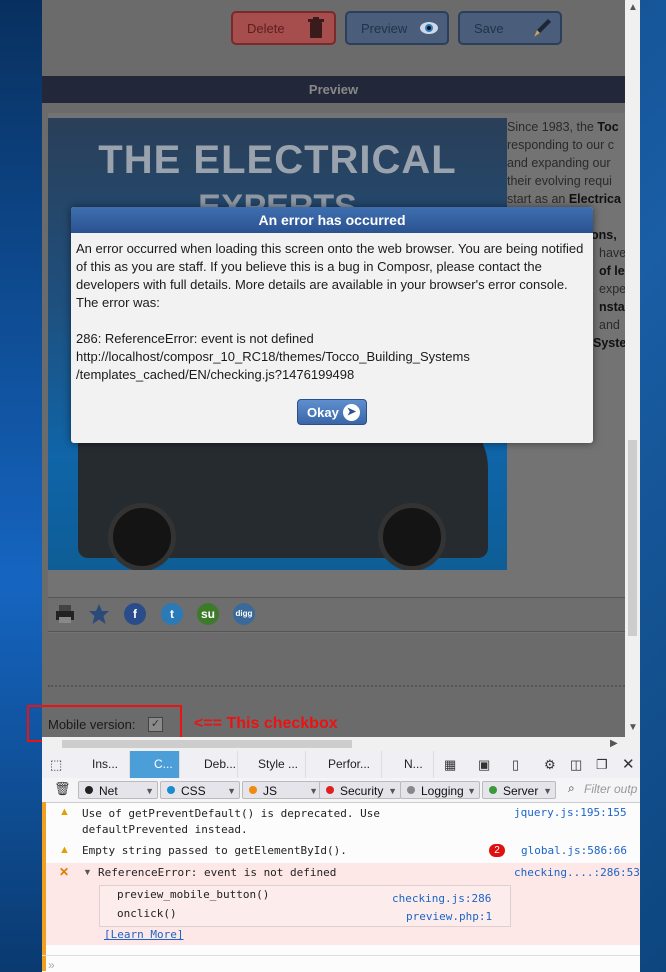 This screenshot has height=972, width=666. I want to click on eye-icon, so click(429, 28).